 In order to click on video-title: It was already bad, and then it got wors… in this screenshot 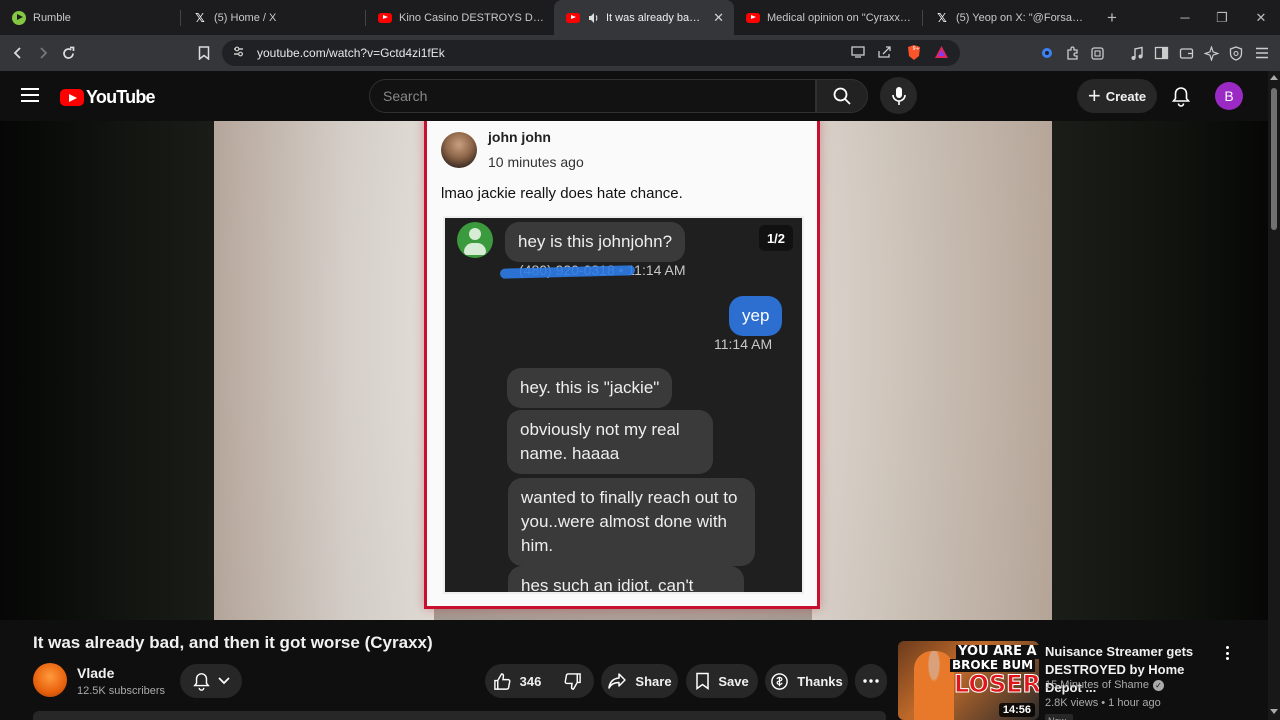, I will do `click(233, 642)`.